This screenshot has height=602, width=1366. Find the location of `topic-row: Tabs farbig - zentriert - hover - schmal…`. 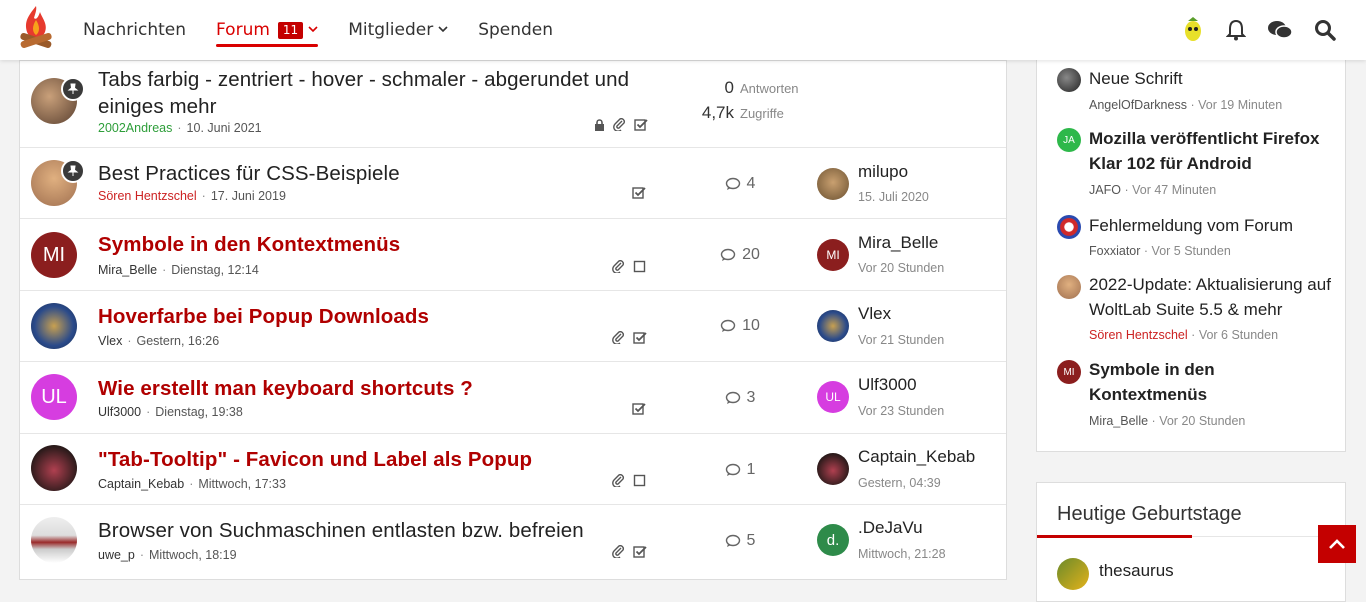

topic-row: Tabs farbig - zentriert - hover - schmal… is located at coordinates (513, 104).